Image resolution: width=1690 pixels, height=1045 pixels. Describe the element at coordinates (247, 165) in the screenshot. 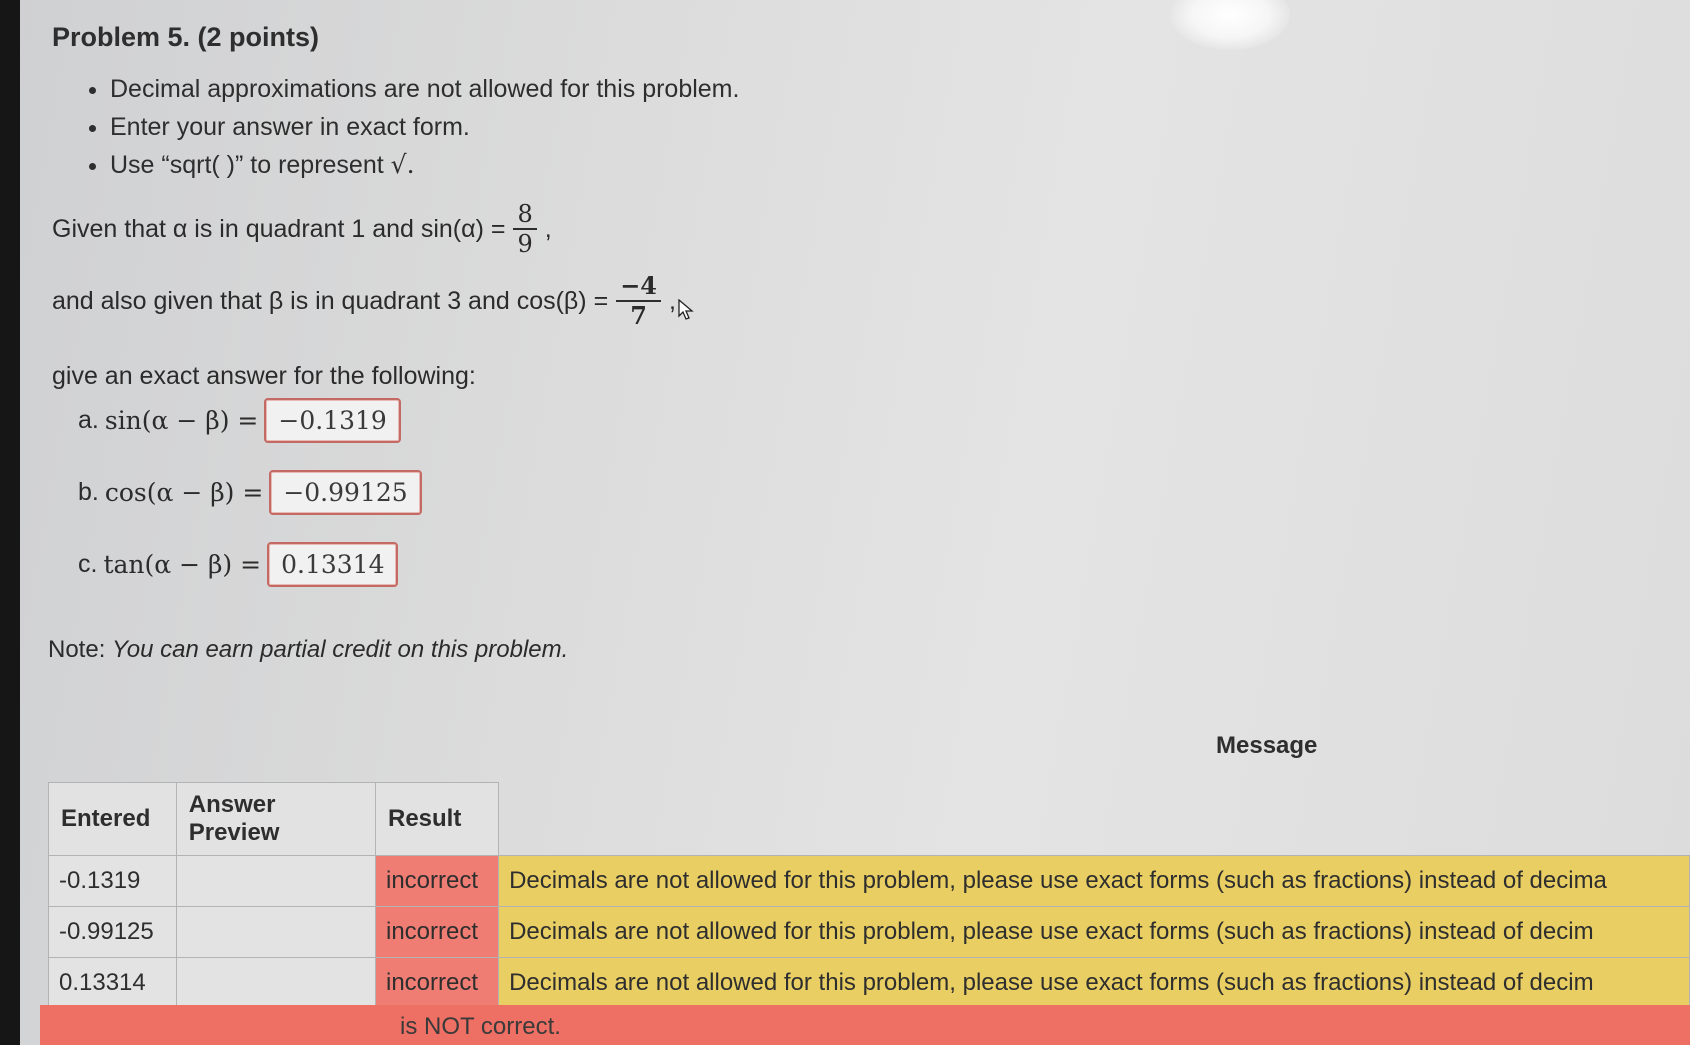

I see `instruction-text: Use “sqrt( )” to represent` at that location.